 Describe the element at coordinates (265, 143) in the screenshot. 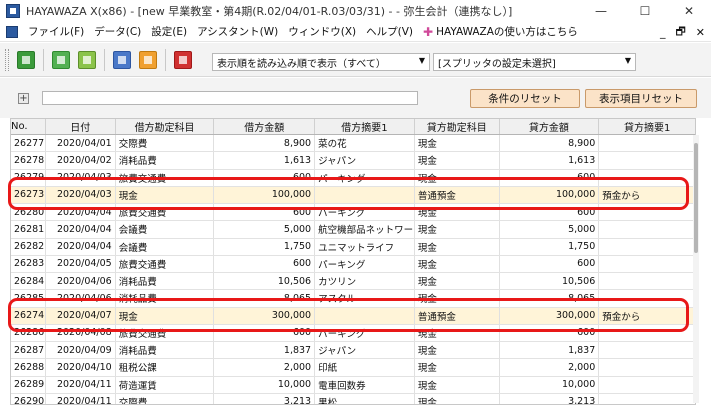

I see `debit-amount-cell: 8,900` at that location.